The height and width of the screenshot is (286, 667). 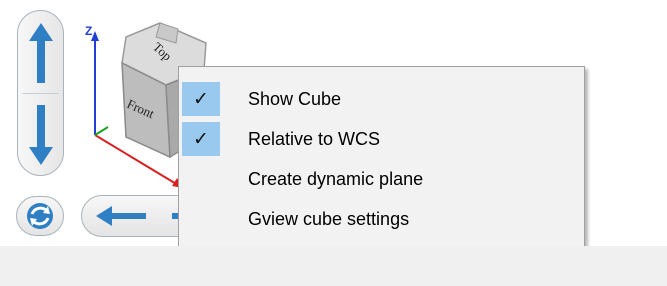 What do you see at coordinates (101, 131) in the screenshot?
I see `y-axis` at bounding box center [101, 131].